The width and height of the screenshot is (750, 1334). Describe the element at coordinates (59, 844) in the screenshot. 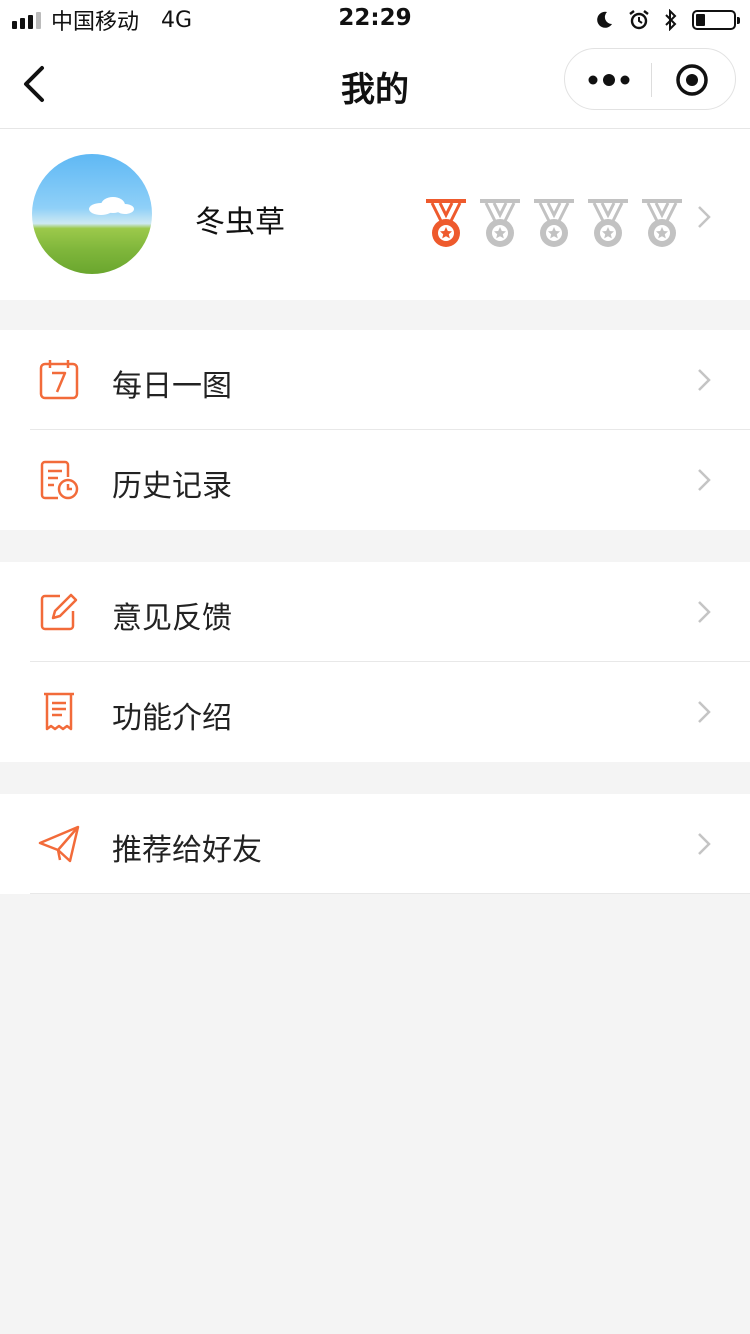

I see `paper-plane-icon` at that location.